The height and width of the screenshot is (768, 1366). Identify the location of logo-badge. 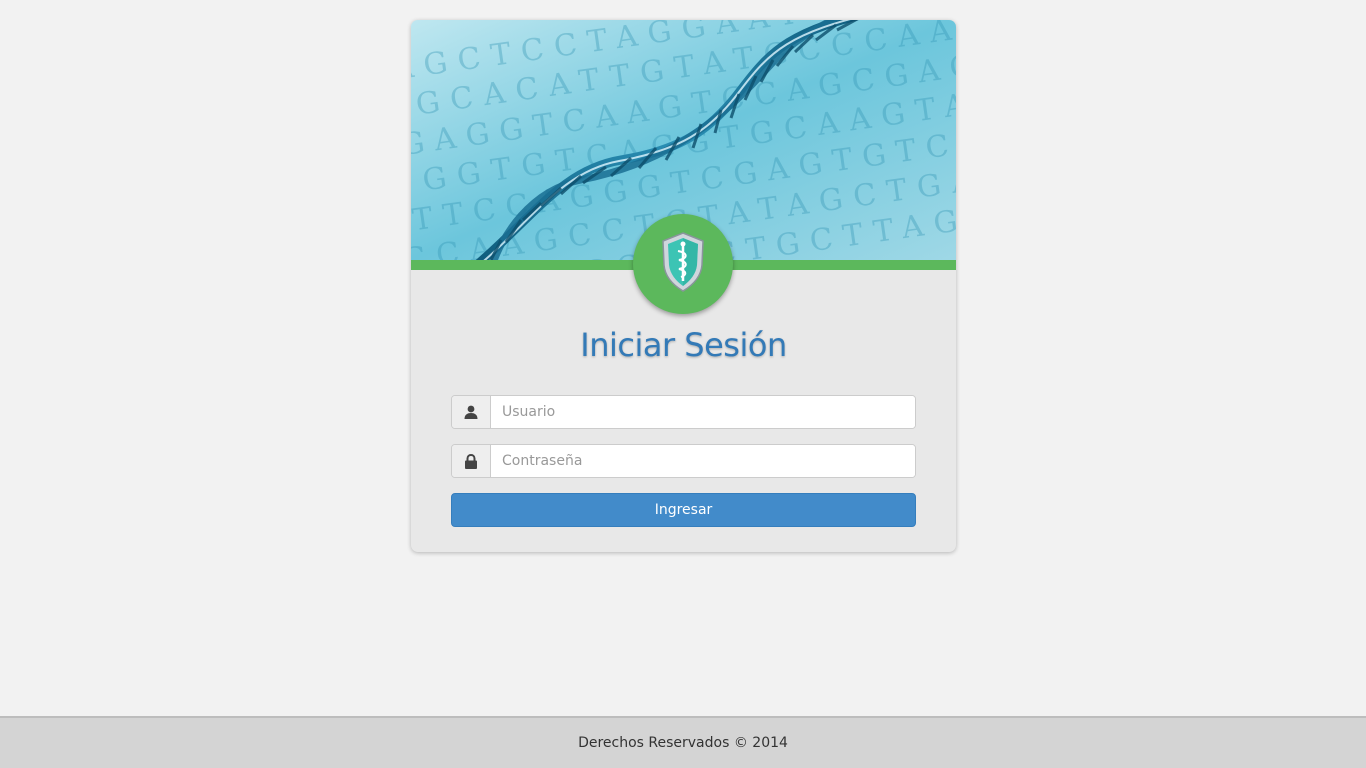
(683, 264).